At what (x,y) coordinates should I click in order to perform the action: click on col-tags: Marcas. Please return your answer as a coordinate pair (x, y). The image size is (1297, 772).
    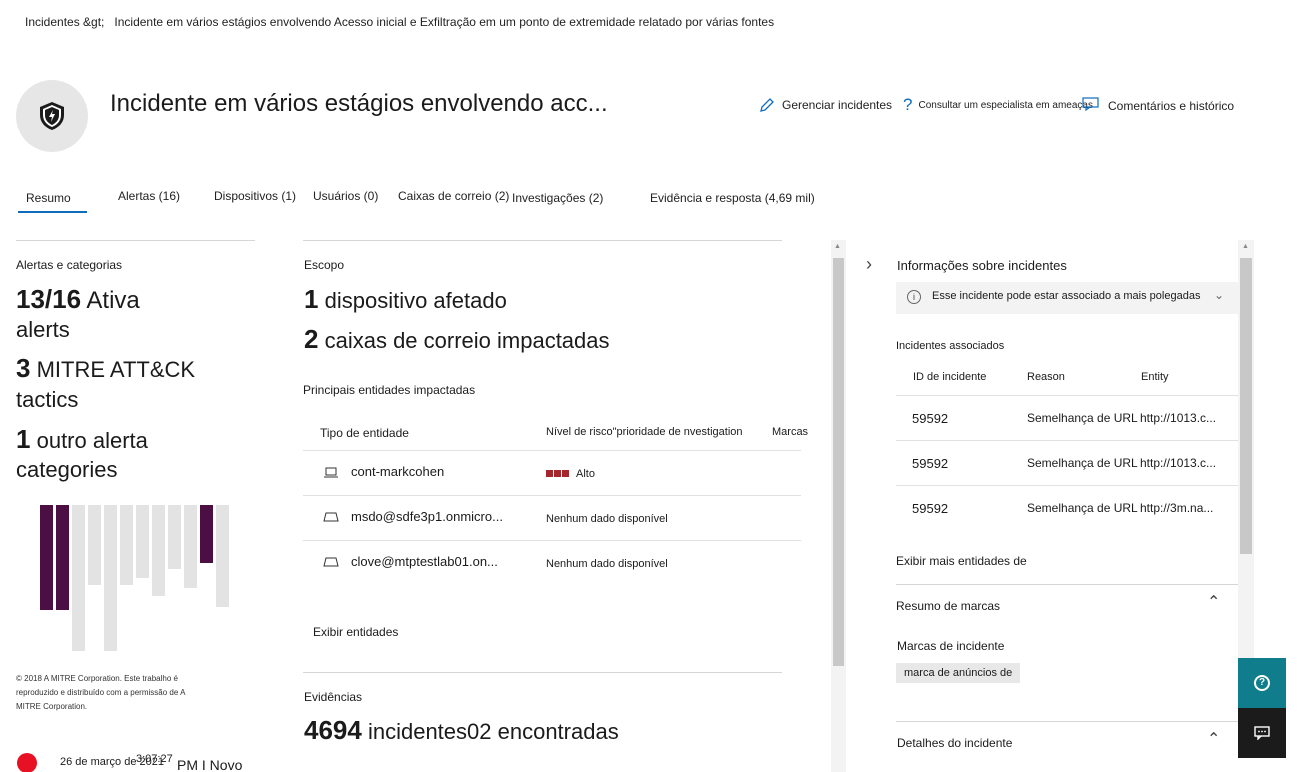
    Looking at the image, I should click on (790, 432).